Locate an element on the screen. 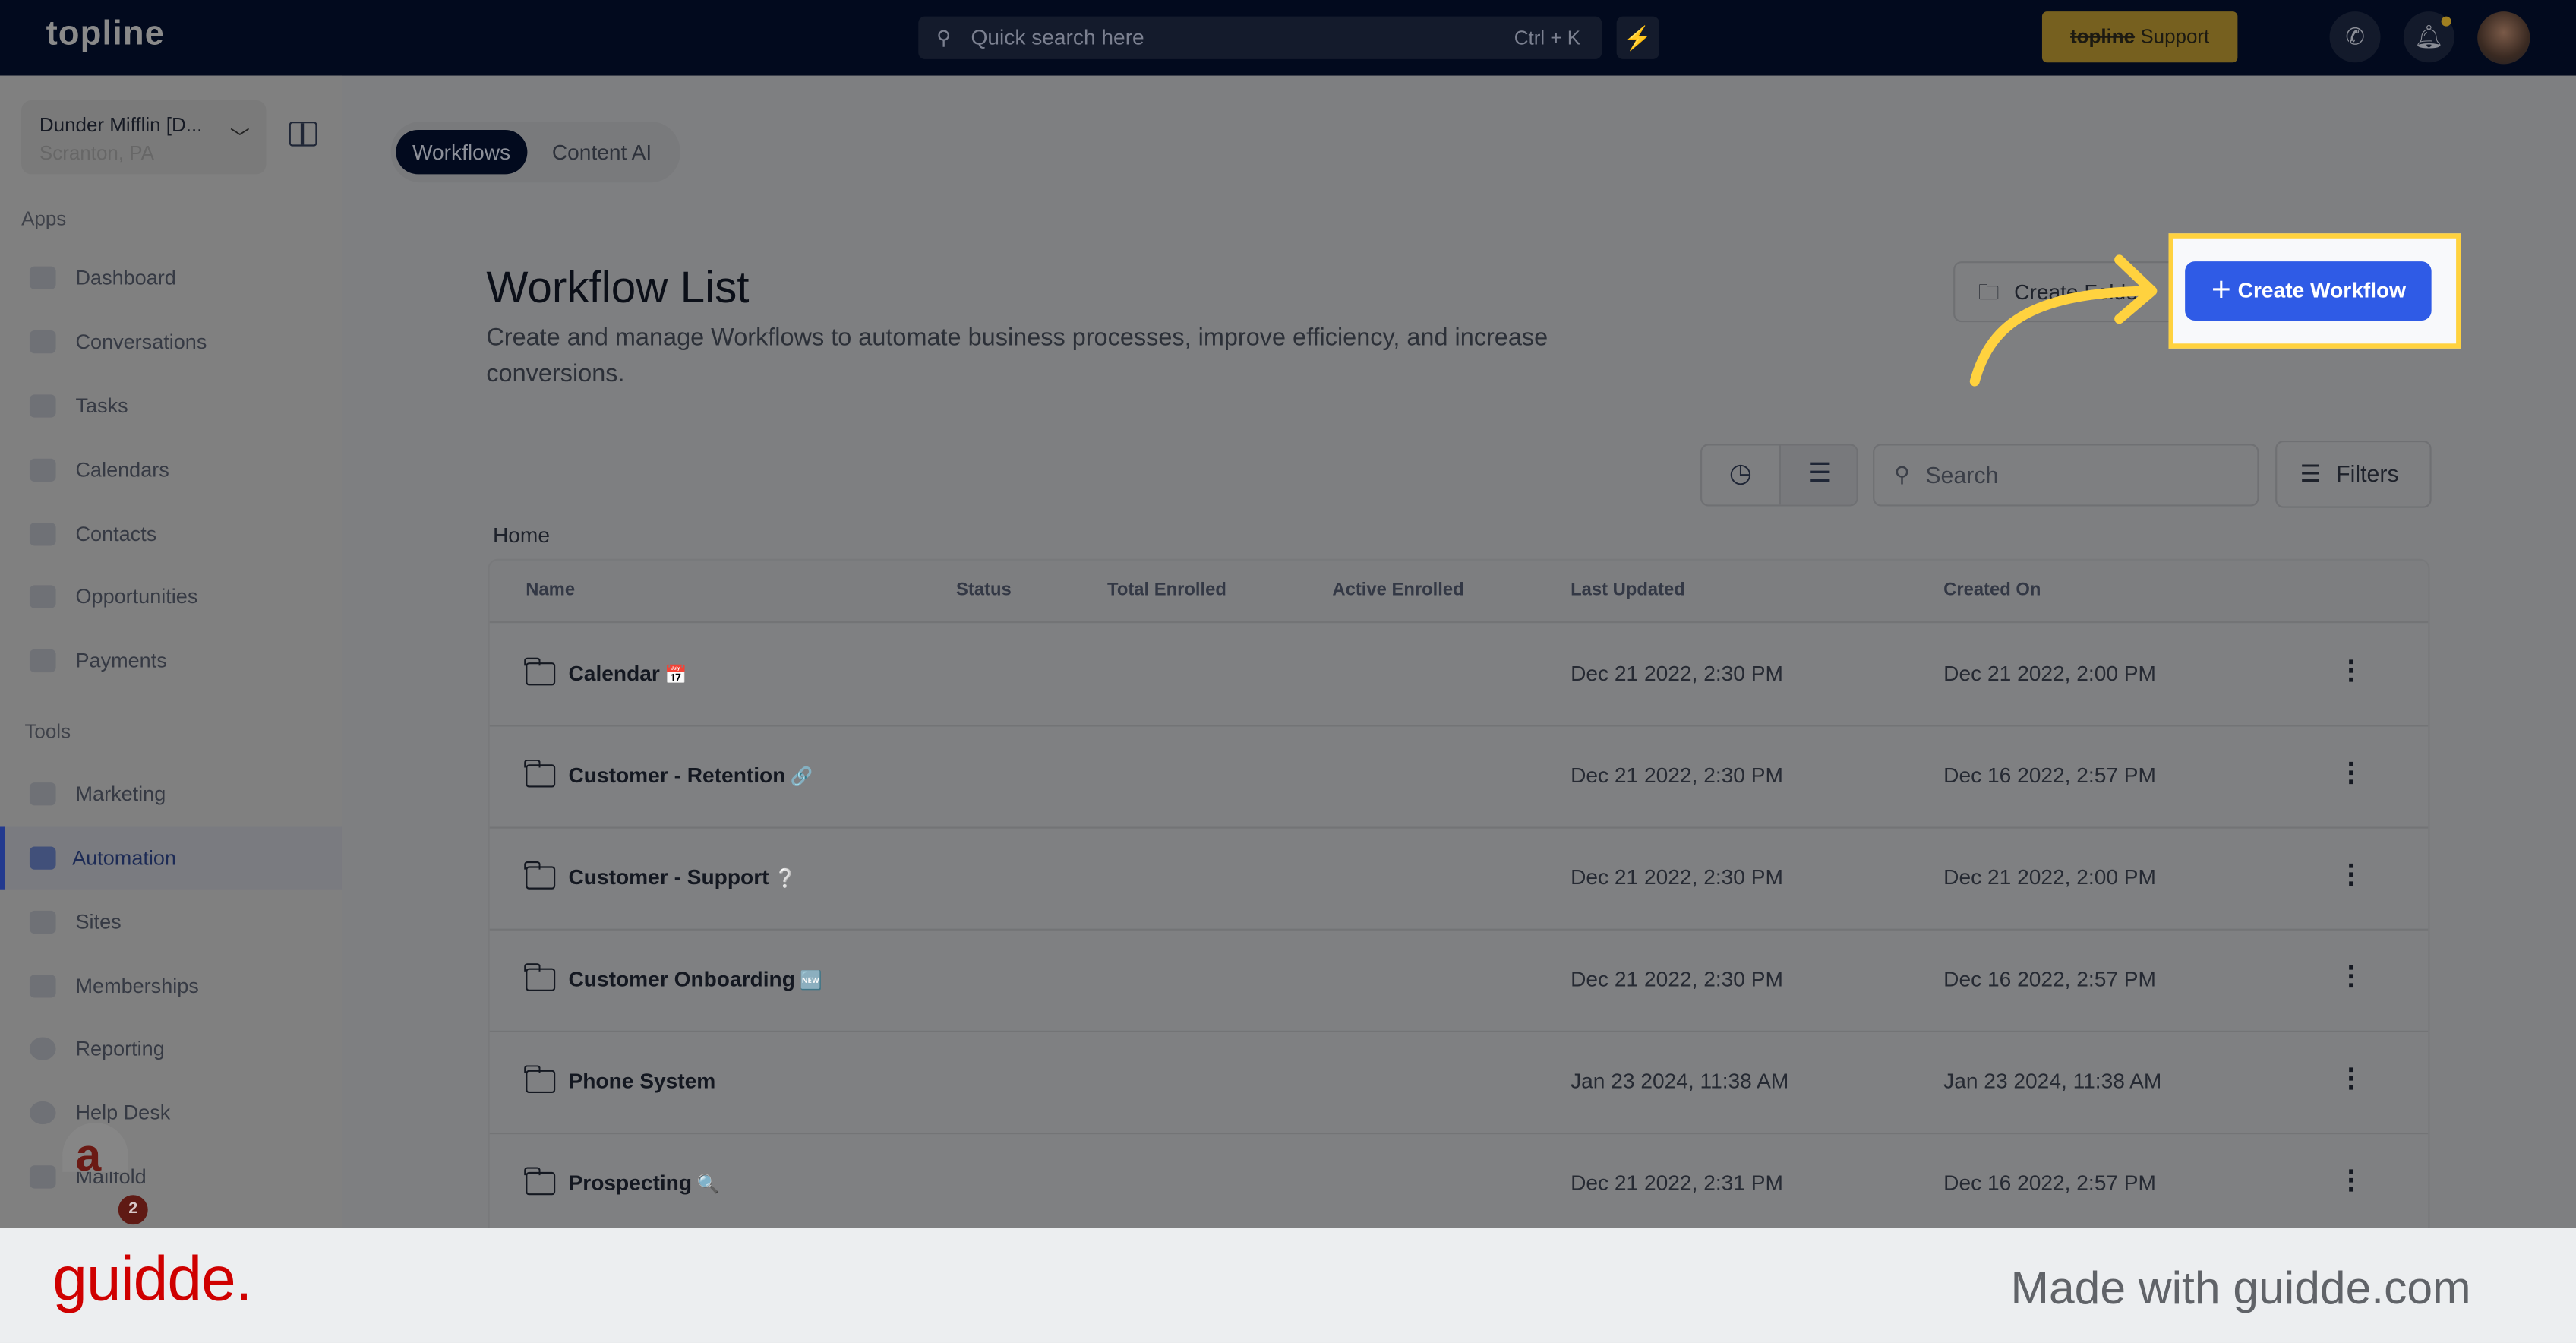 The width and height of the screenshot is (2576, 1343). sidebar-item-memberships: Memberships is located at coordinates (171, 986).